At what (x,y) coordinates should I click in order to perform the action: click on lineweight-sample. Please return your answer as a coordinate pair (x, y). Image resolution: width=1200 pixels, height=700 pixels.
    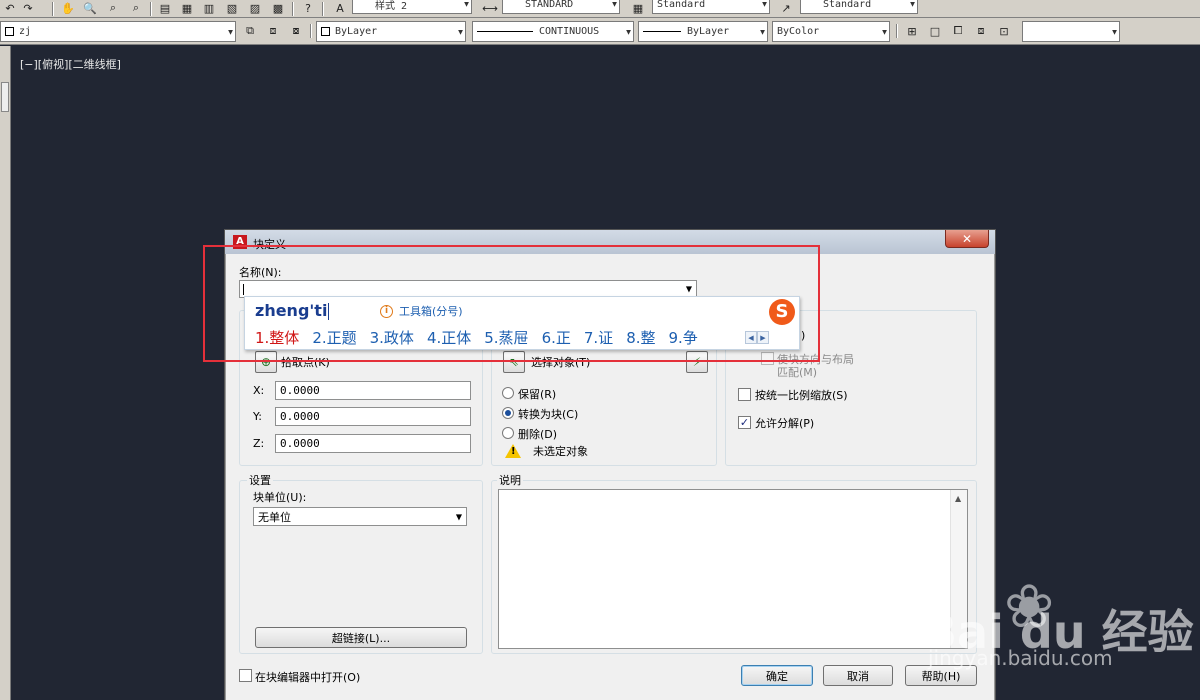
    Looking at the image, I should click on (662, 31).